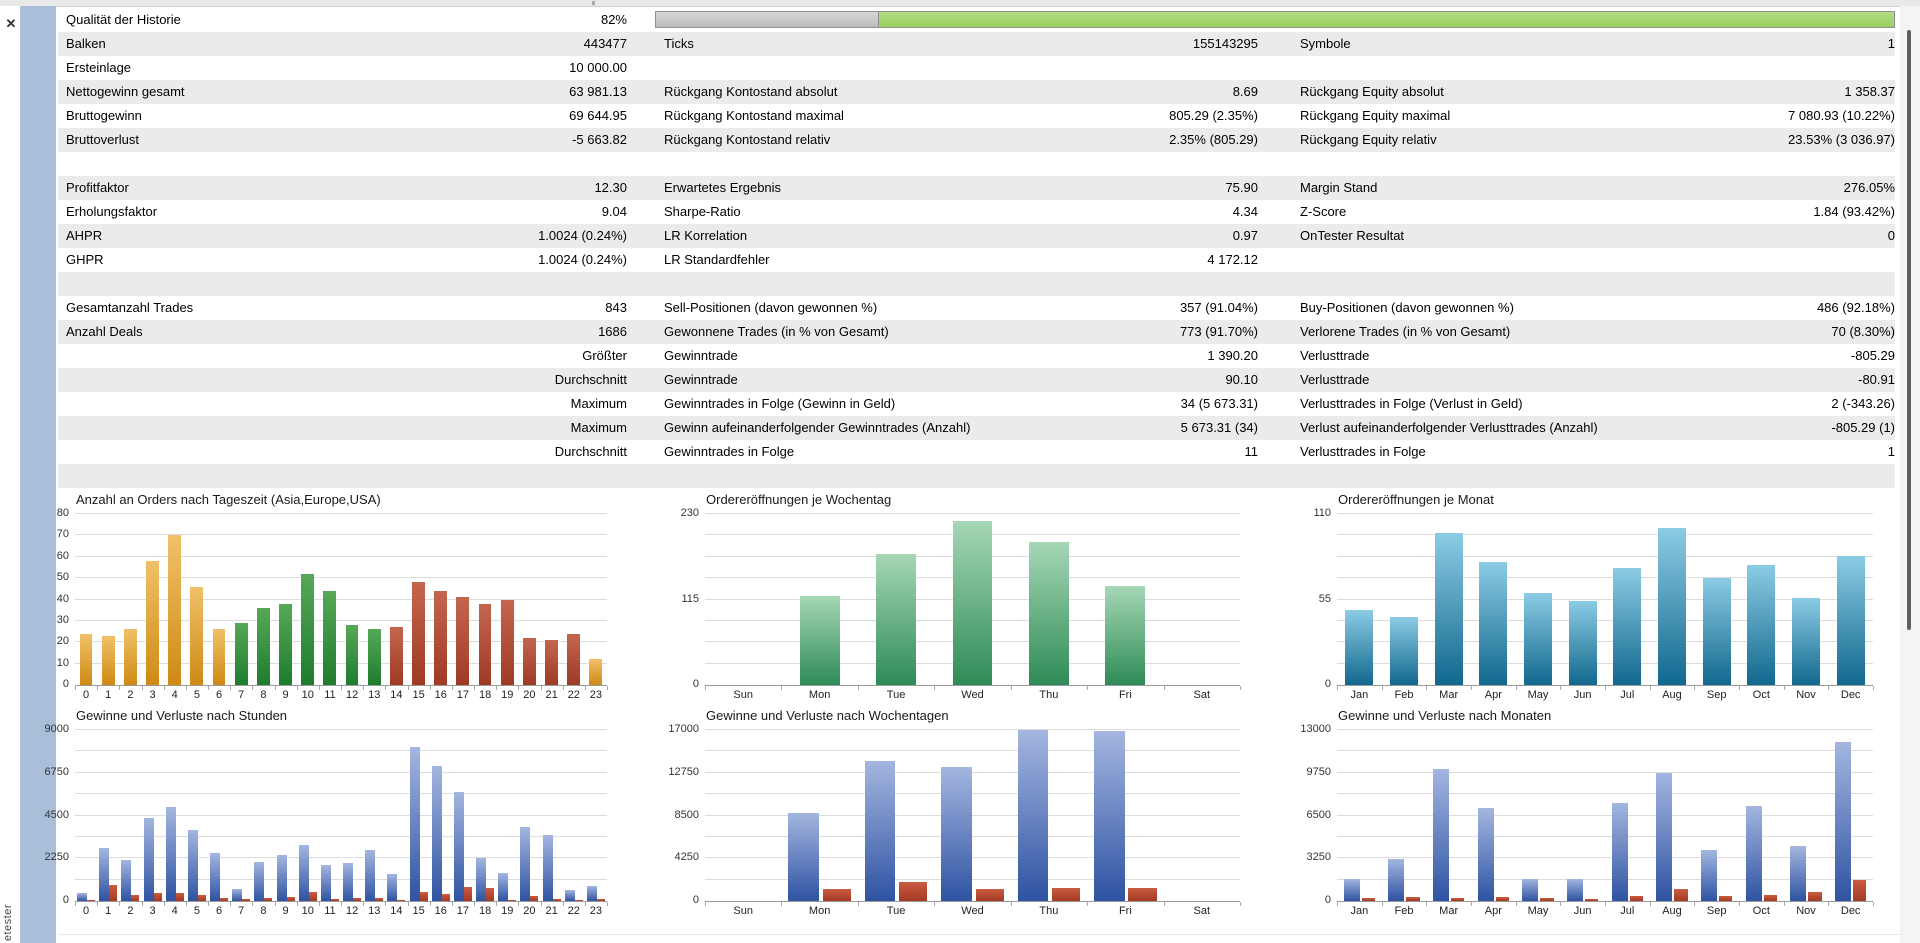 The image size is (1920, 943). I want to click on x-axis-category-label: 23, so click(596, 911).